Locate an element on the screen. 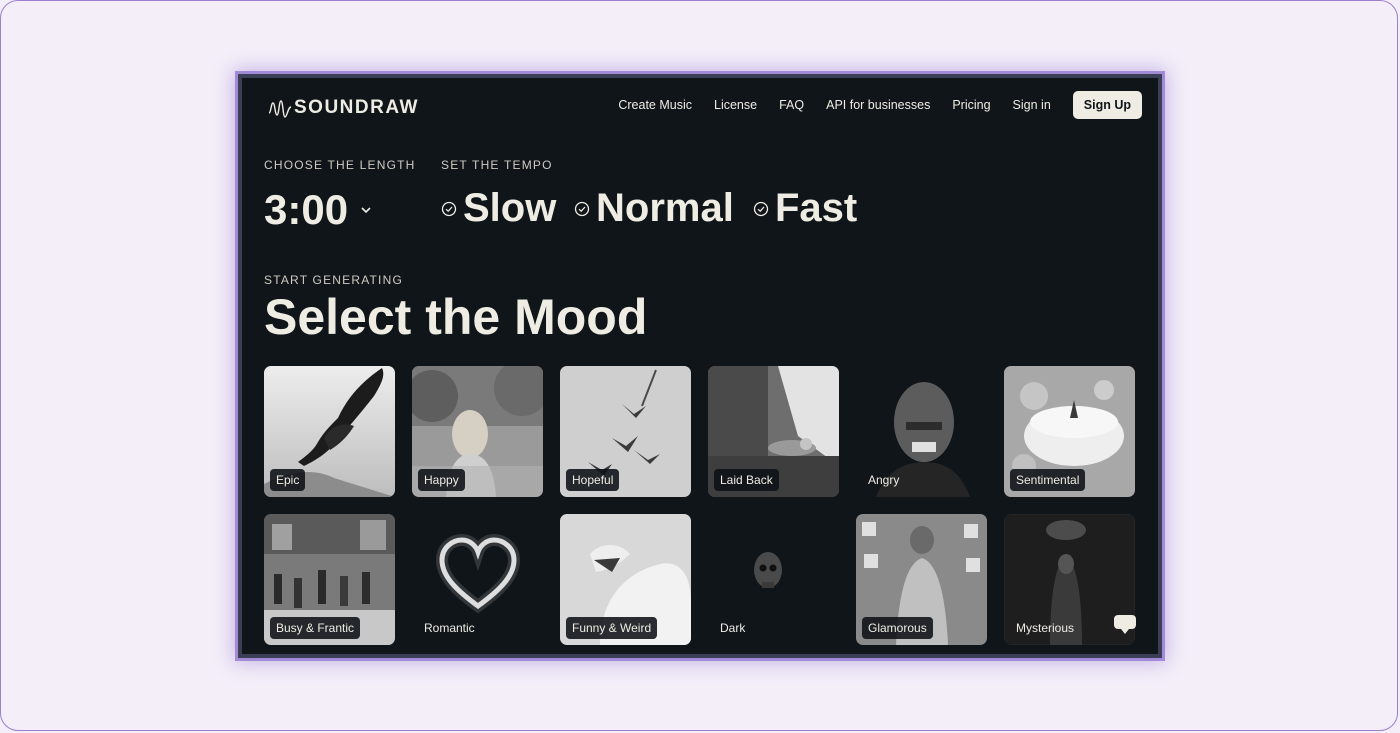 The image size is (1400, 733). nav-faq: FAQ is located at coordinates (791, 105).